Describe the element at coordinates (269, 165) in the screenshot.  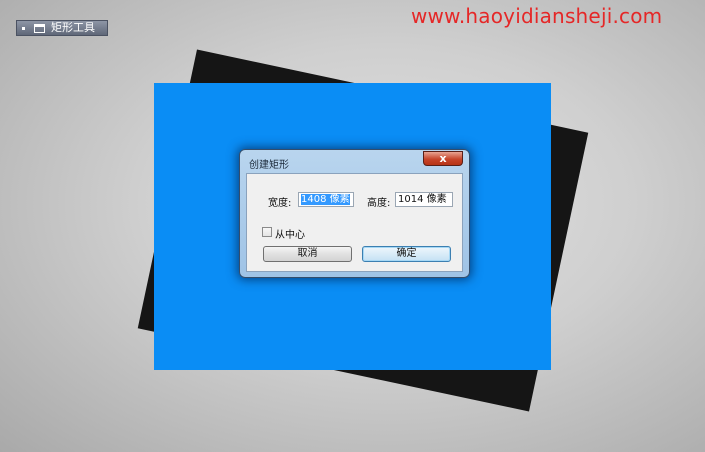
I see `dialog-title: 创建矩形` at that location.